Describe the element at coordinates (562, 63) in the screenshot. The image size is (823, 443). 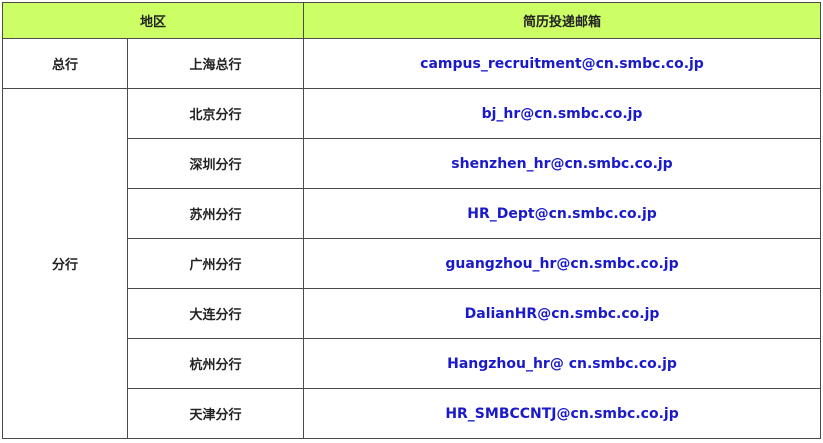
I see `email-cell: campus_recruitment@cn.smbc.co.jp` at that location.